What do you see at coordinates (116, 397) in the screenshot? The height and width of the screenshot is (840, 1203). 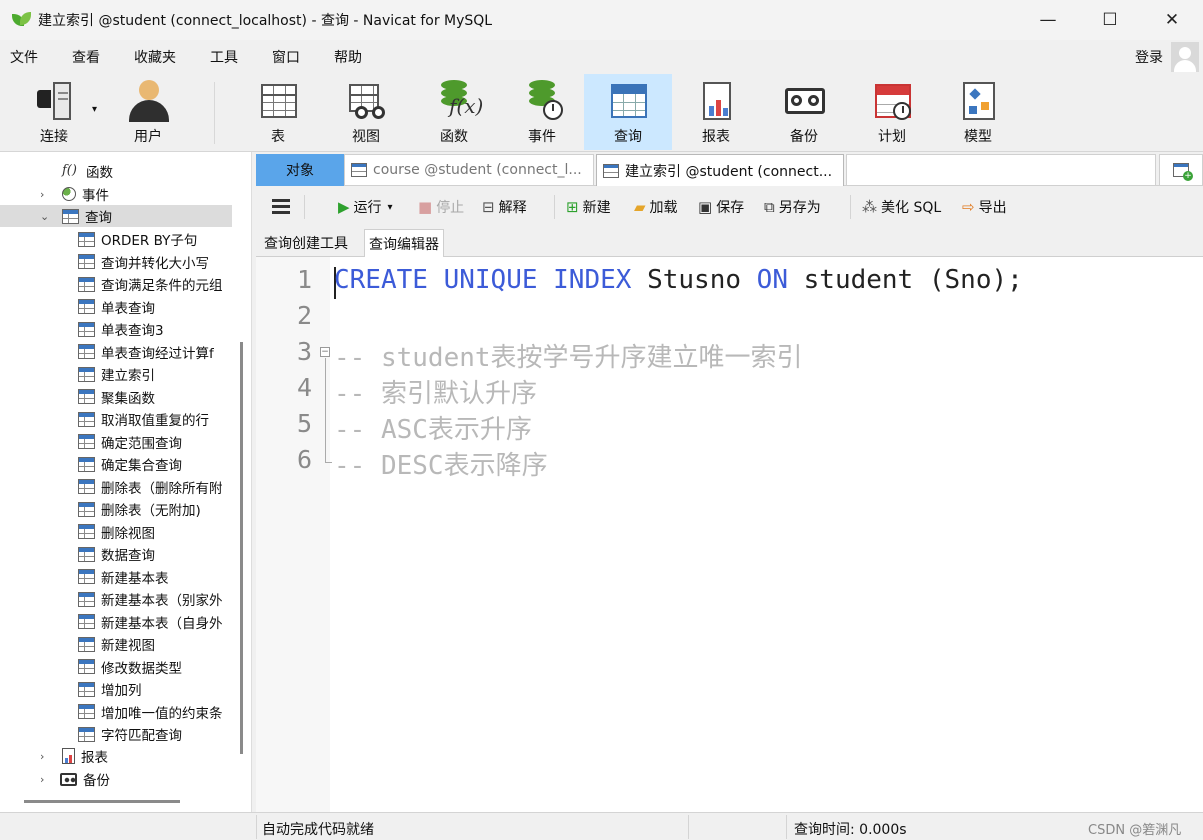 I see `tree-item-query: 聚集函数` at bounding box center [116, 397].